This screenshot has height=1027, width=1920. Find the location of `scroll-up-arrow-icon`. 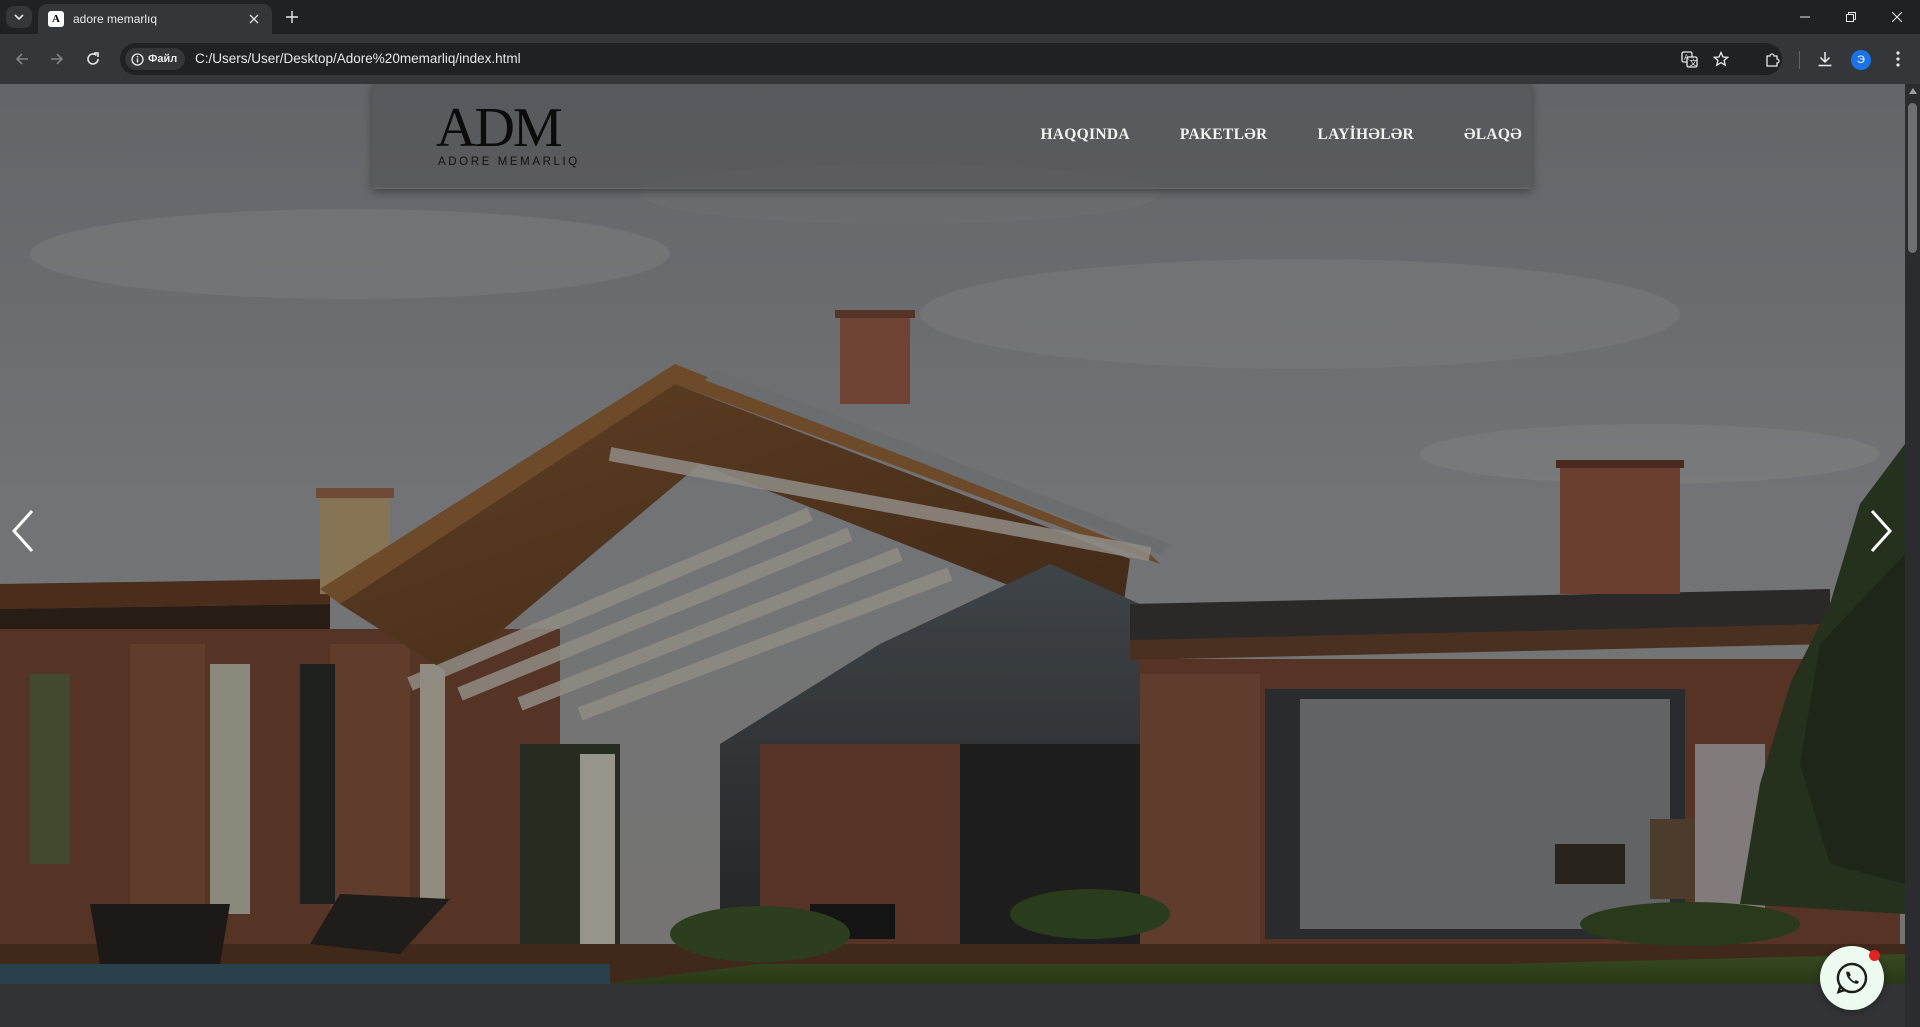

scroll-up-arrow-icon is located at coordinates (1913, 91).